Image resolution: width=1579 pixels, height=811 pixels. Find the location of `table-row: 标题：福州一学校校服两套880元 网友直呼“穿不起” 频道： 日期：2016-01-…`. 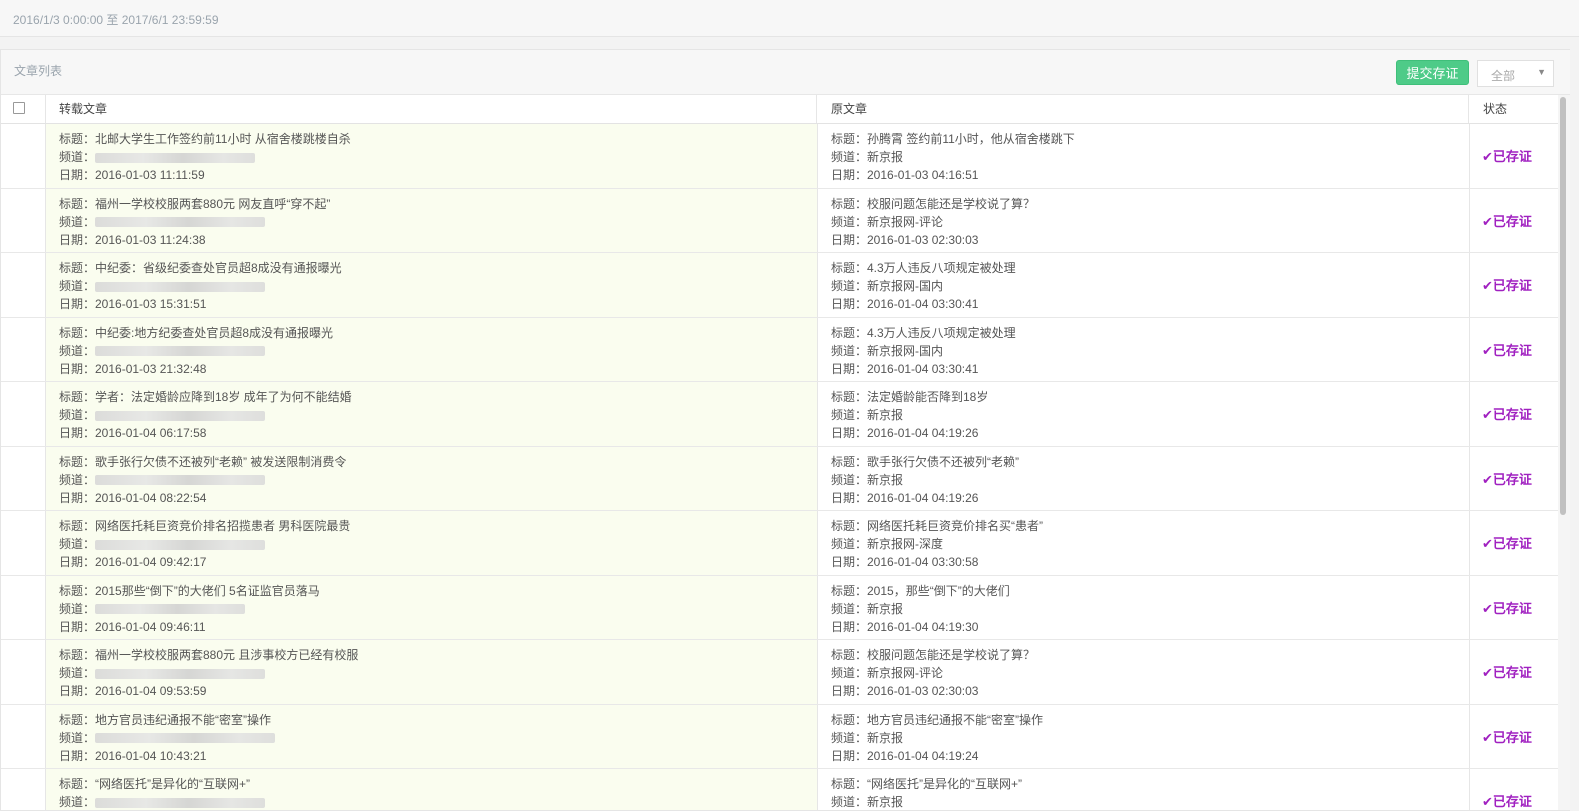

table-row: 标题：福州一学校校服两套880元 网友直呼“穿不起” 频道： 日期：2016-01-… is located at coordinates (779, 220).